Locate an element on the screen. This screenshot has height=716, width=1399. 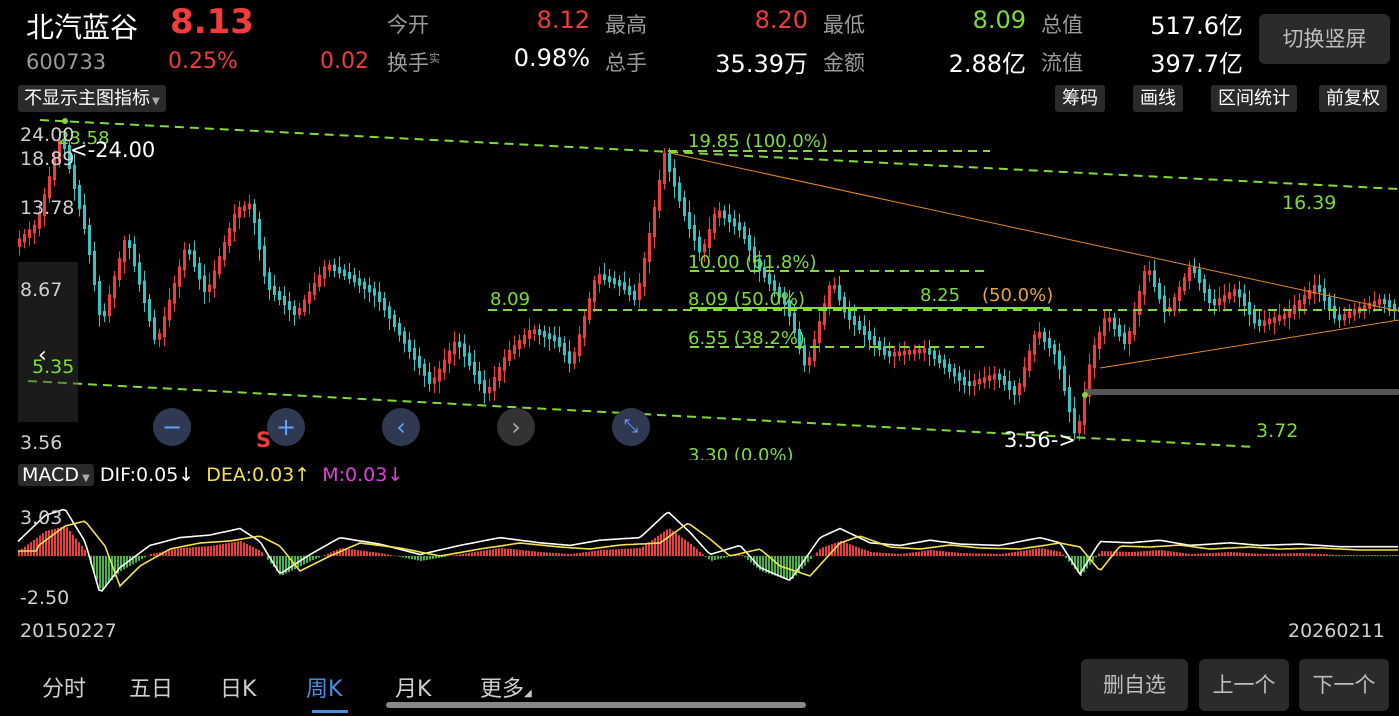
tab-weekly-k: 周K is located at coordinates (324, 687).